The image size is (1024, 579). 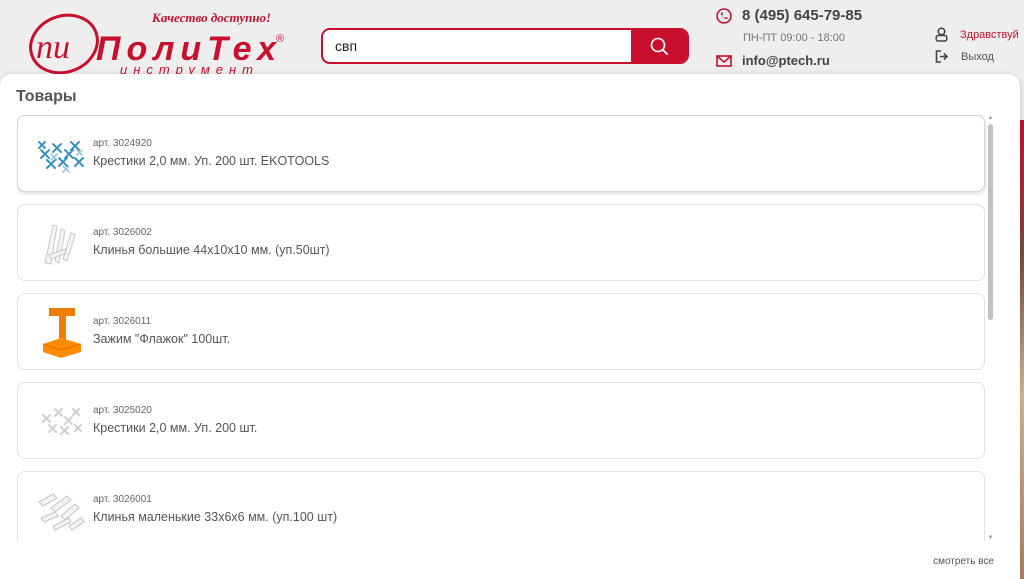 I want to click on results-scrollbar: ▲ ▼, so click(x=990, y=328).